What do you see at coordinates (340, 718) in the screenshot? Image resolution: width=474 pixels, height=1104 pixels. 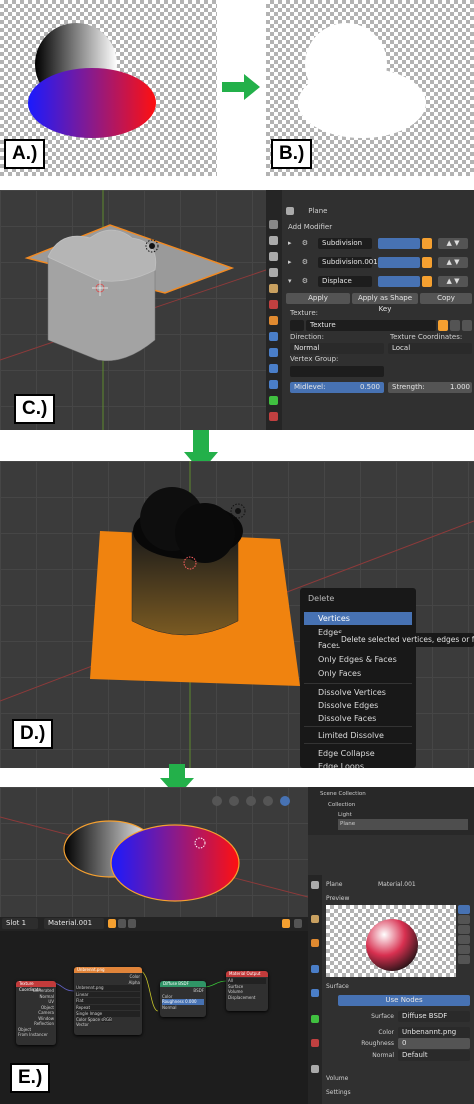 I see `menu-item-dissolve-faces: Dissolve Faces` at bounding box center [340, 718].